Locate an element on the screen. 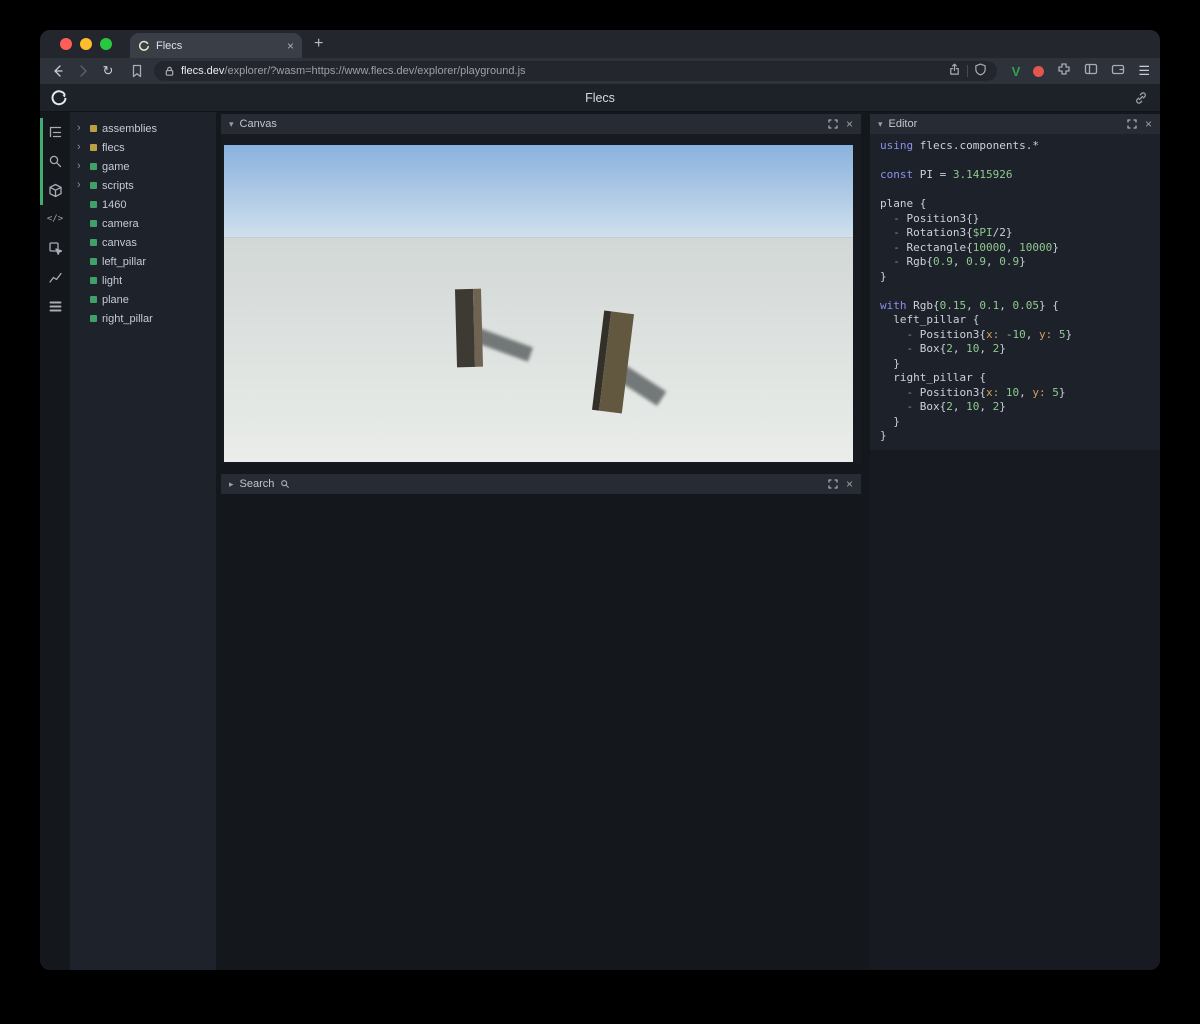 Image resolution: width=1200 pixels, height=1024 pixels. tree-item-canvas: canvas is located at coordinates (143, 242).